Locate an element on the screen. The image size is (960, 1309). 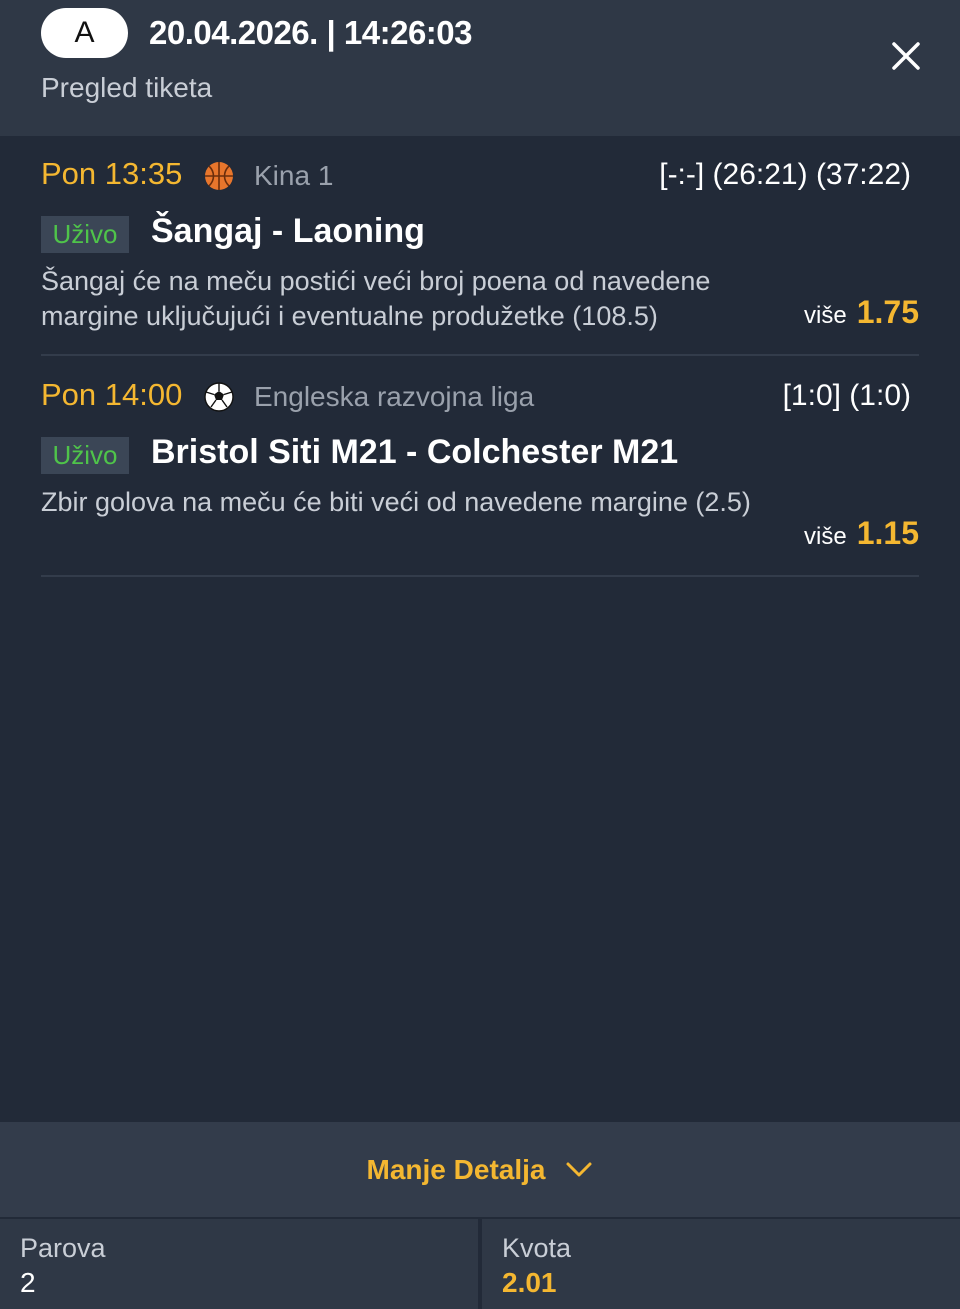
odds-summary: Kvota 2.01 is located at coordinates (721, 1264).